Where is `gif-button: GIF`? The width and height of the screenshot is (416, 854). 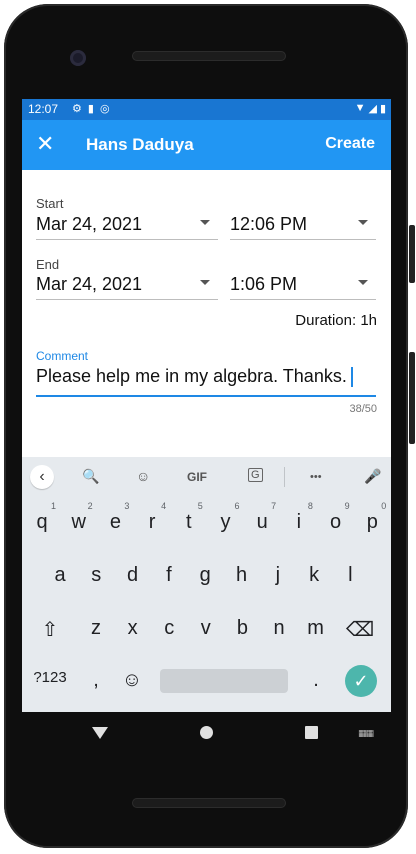
gif-button: GIF is located at coordinates (197, 477).